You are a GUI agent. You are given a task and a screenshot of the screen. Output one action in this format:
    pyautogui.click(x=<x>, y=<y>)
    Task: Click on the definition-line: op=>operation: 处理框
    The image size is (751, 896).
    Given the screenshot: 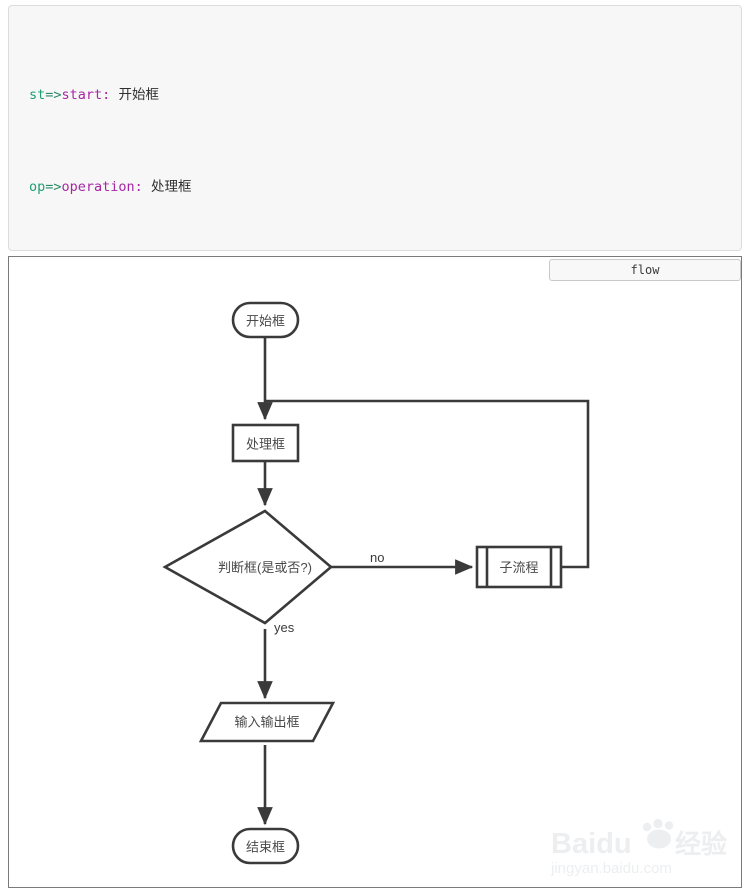 What is the action you would take?
    pyautogui.click(x=151, y=187)
    